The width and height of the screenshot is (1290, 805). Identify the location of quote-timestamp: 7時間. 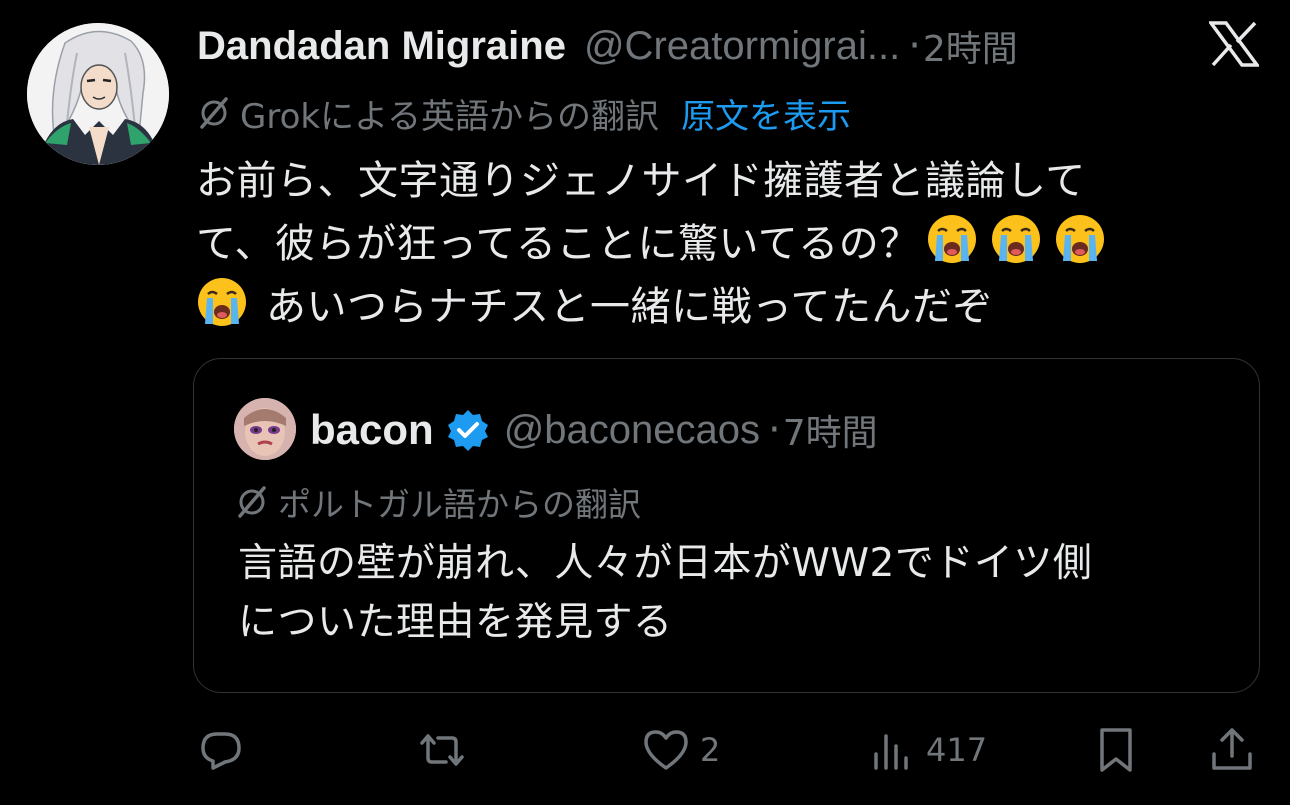
(830, 430).